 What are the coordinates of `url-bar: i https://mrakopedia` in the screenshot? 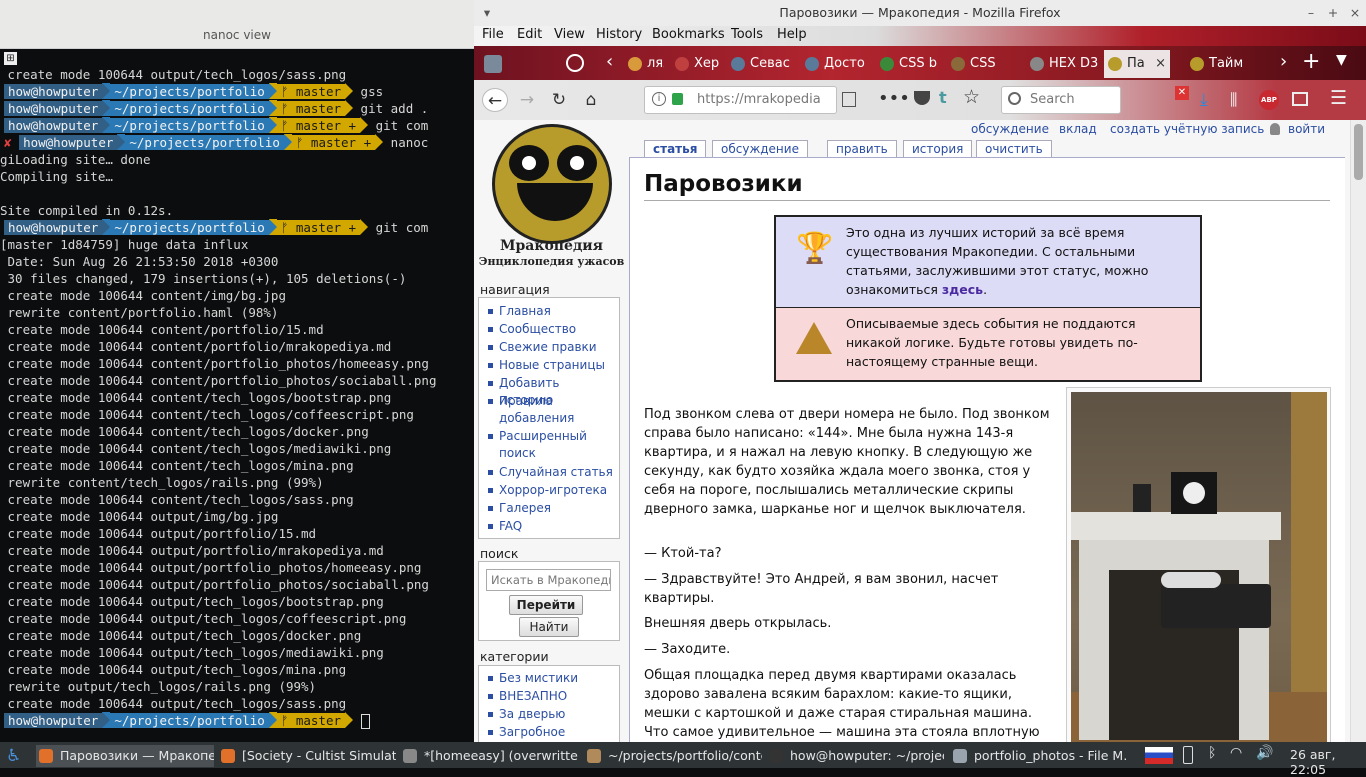 It's located at (740, 100).